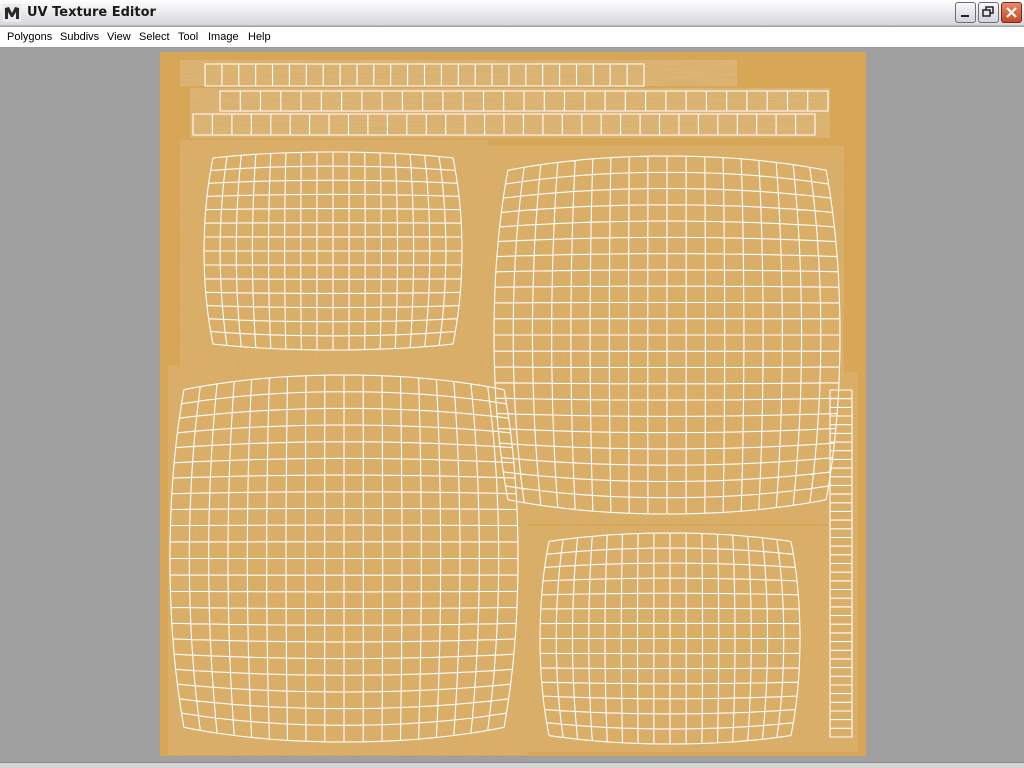 The height and width of the screenshot is (768, 1024). Describe the element at coordinates (259, 37) in the screenshot. I see `menu-help: Help` at that location.